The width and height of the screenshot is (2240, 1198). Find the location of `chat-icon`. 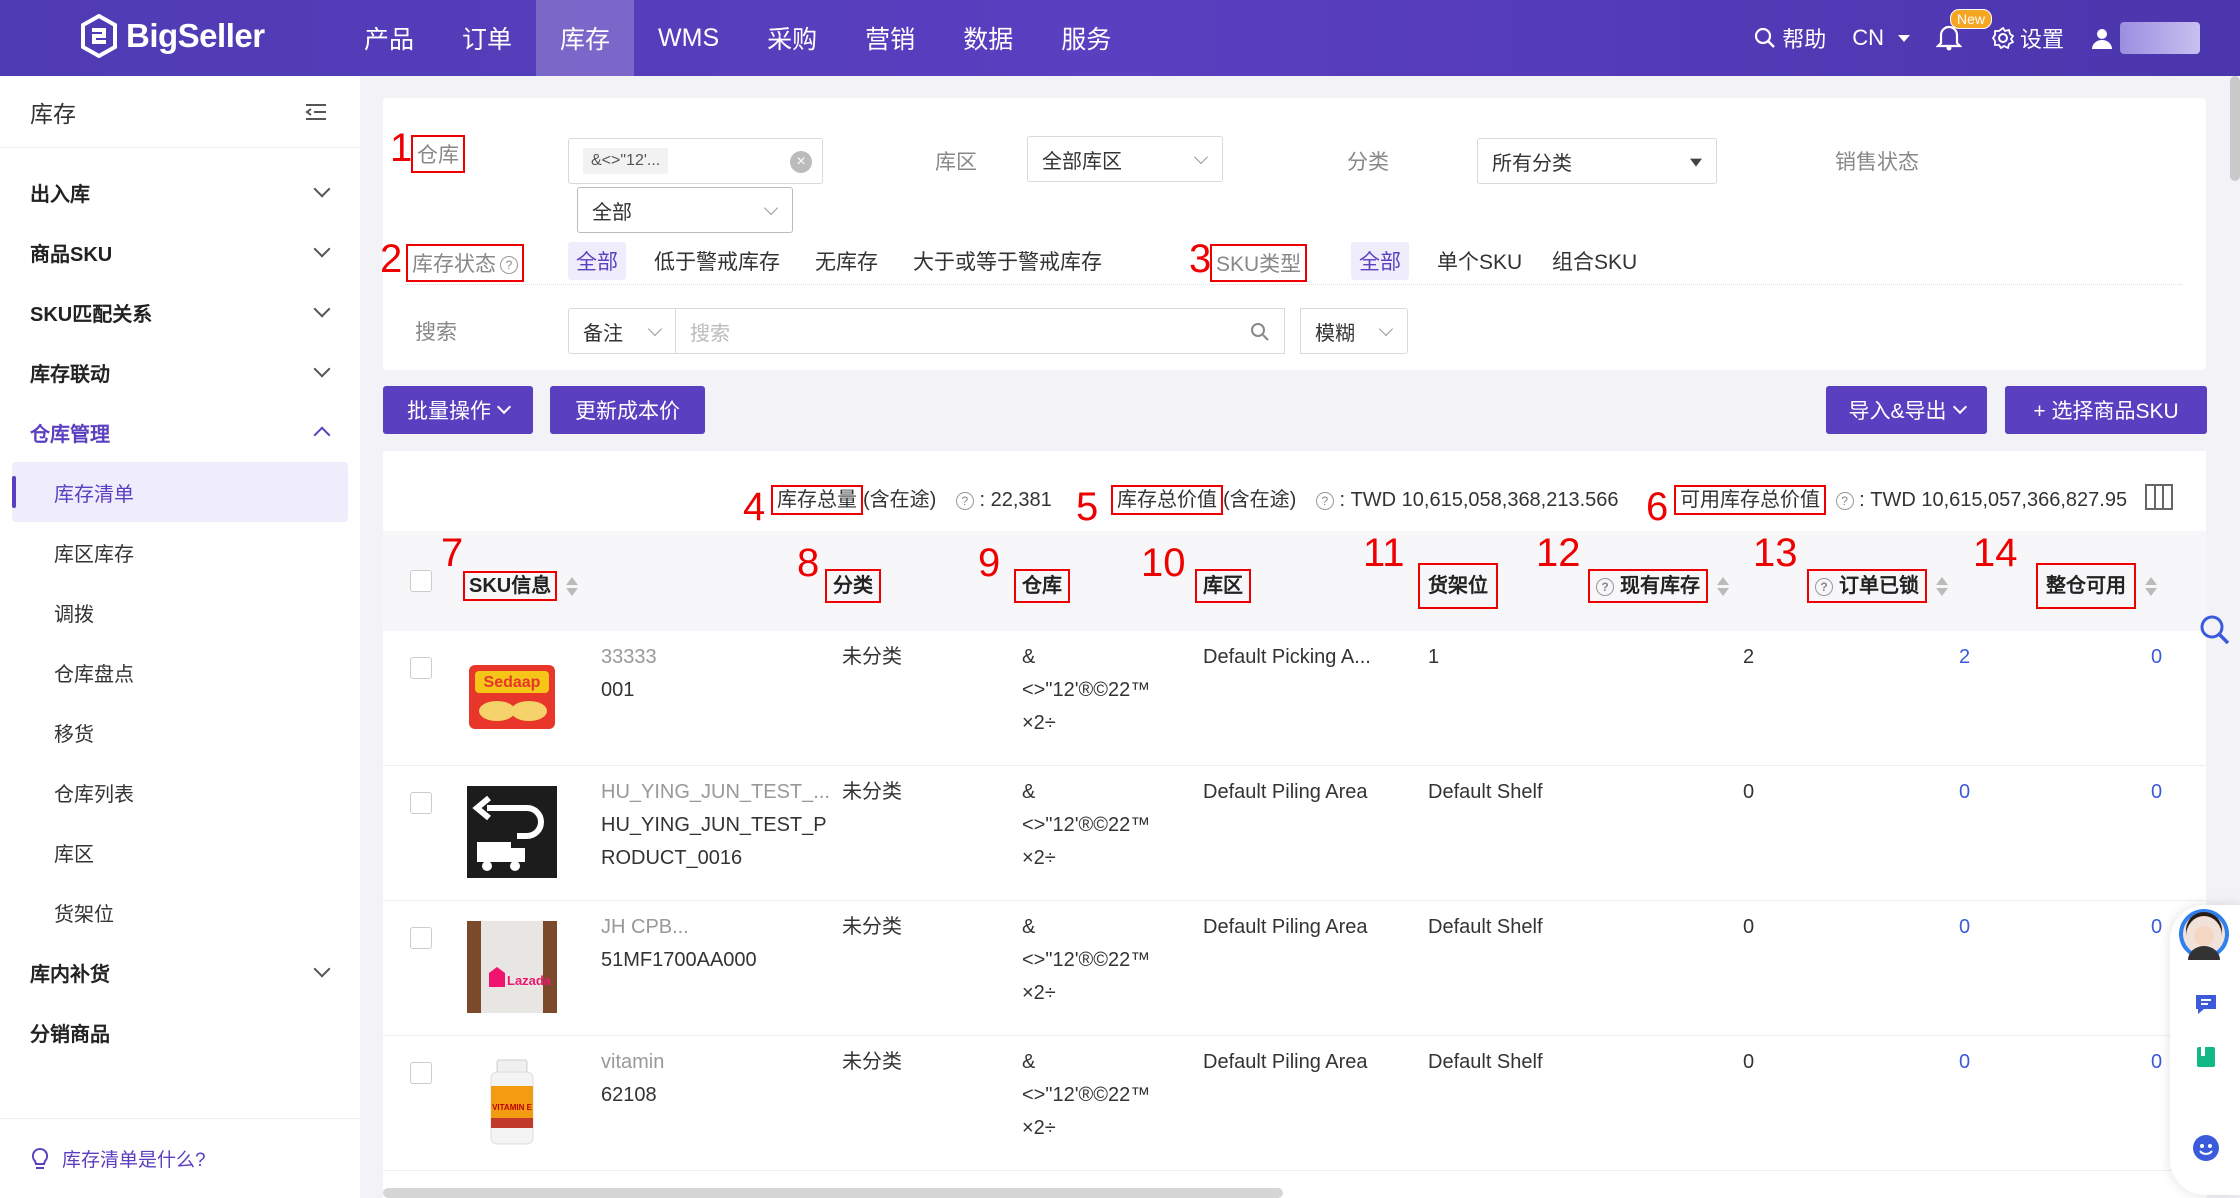

chat-icon is located at coordinates (2206, 1004).